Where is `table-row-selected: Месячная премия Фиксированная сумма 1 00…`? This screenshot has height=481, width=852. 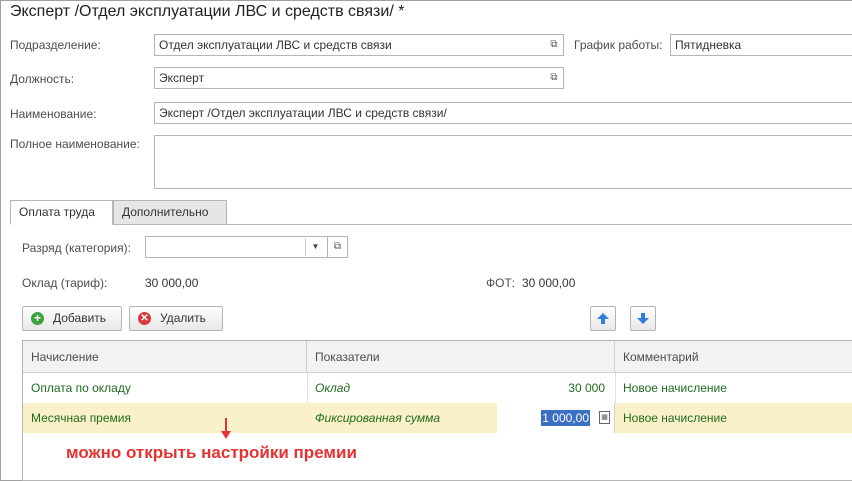
table-row-selected: Месячная премия Фиксированная сумма 1 00… is located at coordinates (437, 418).